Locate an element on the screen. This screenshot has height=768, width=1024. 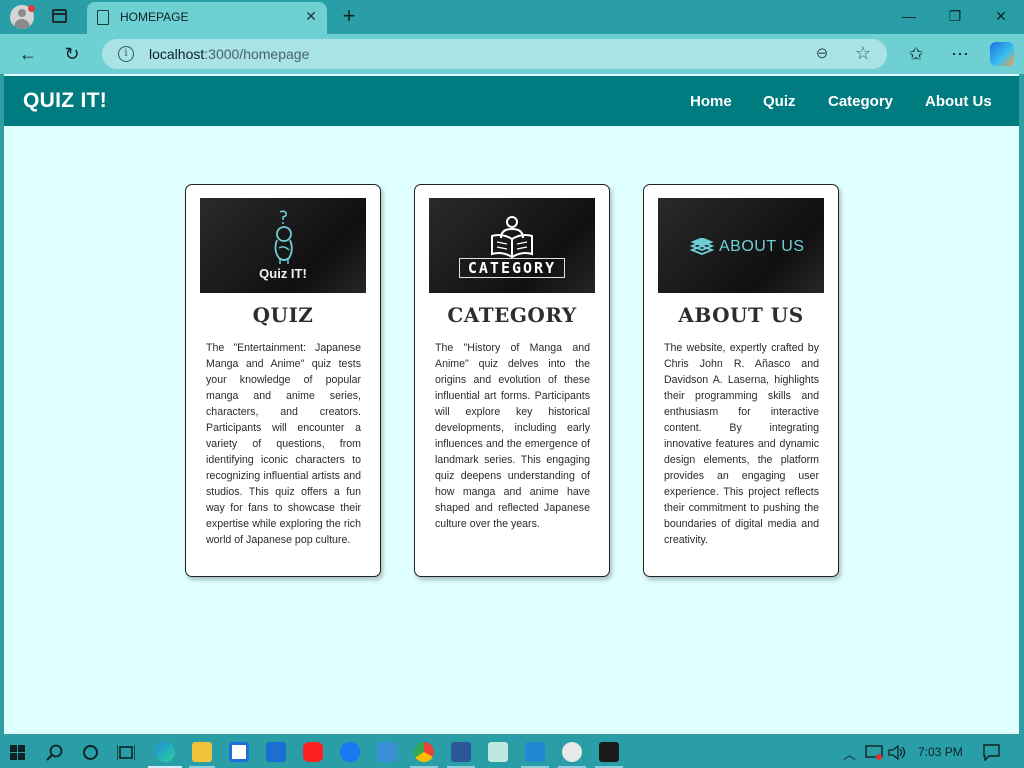
file-explorer-icon is located at coordinates (202, 752).